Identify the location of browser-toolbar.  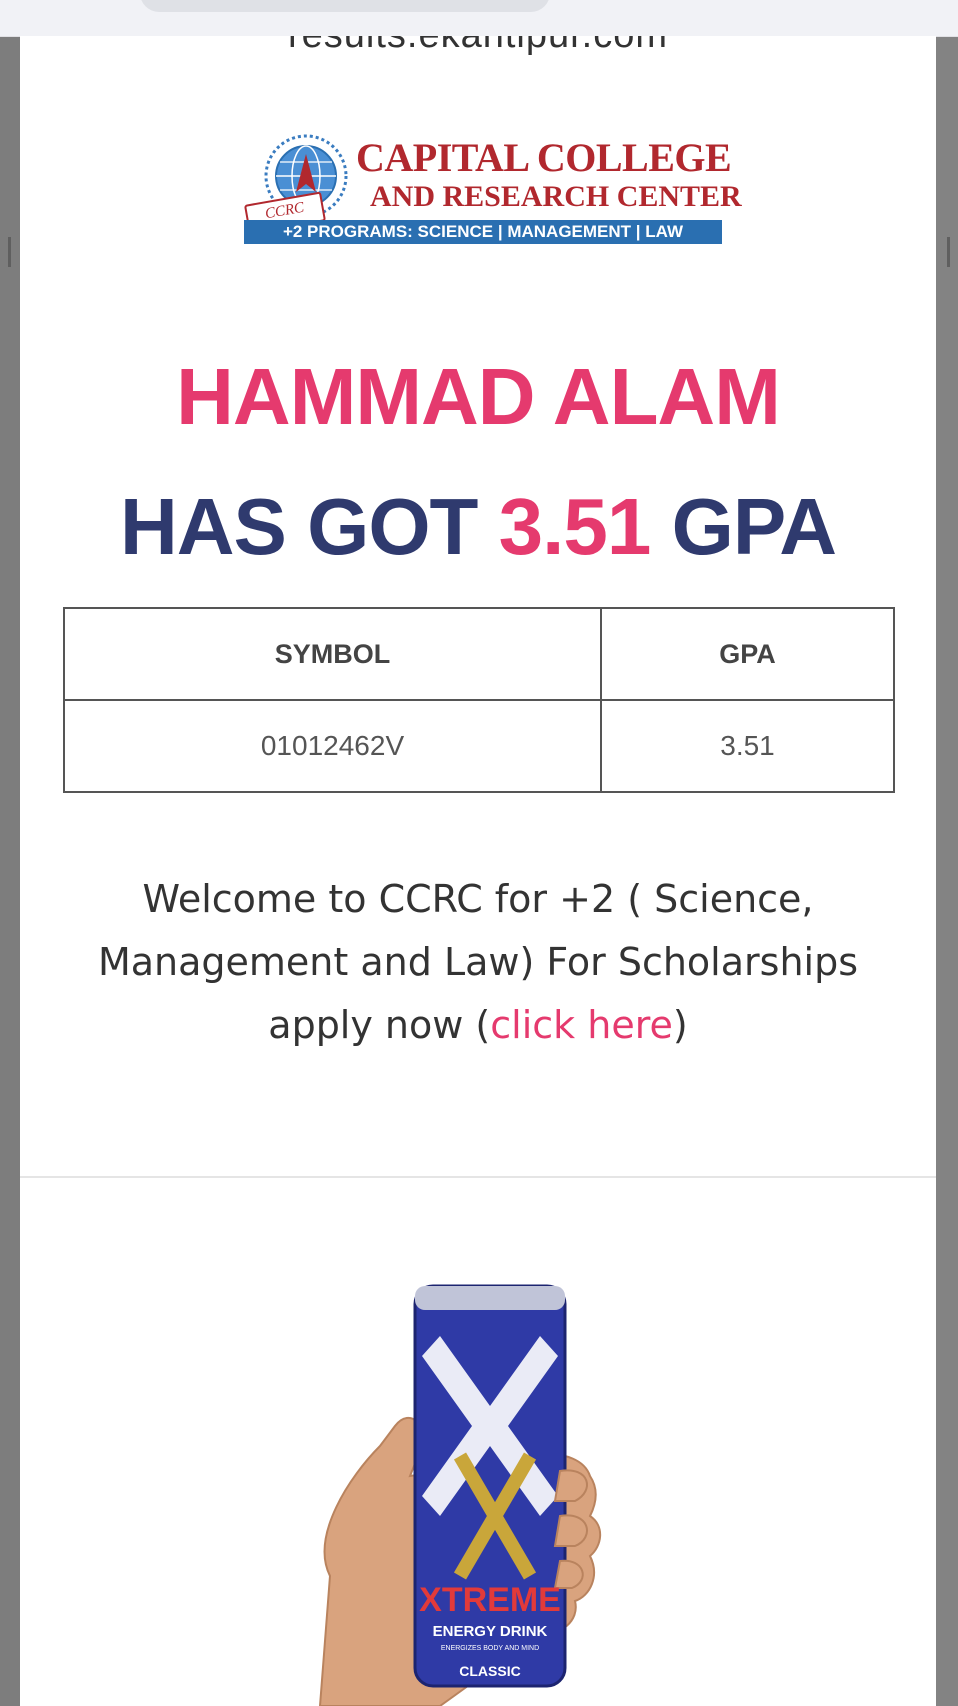
(479, 18).